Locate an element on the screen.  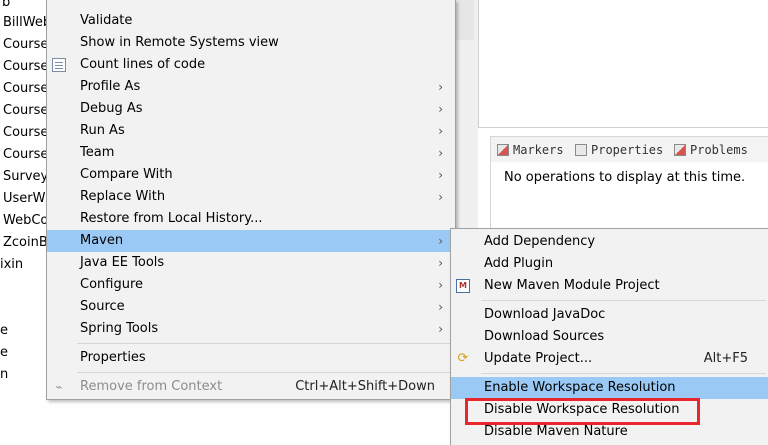
menu-item-update-project: ⟳ Update Project... Alt+F5 is located at coordinates (609, 359).